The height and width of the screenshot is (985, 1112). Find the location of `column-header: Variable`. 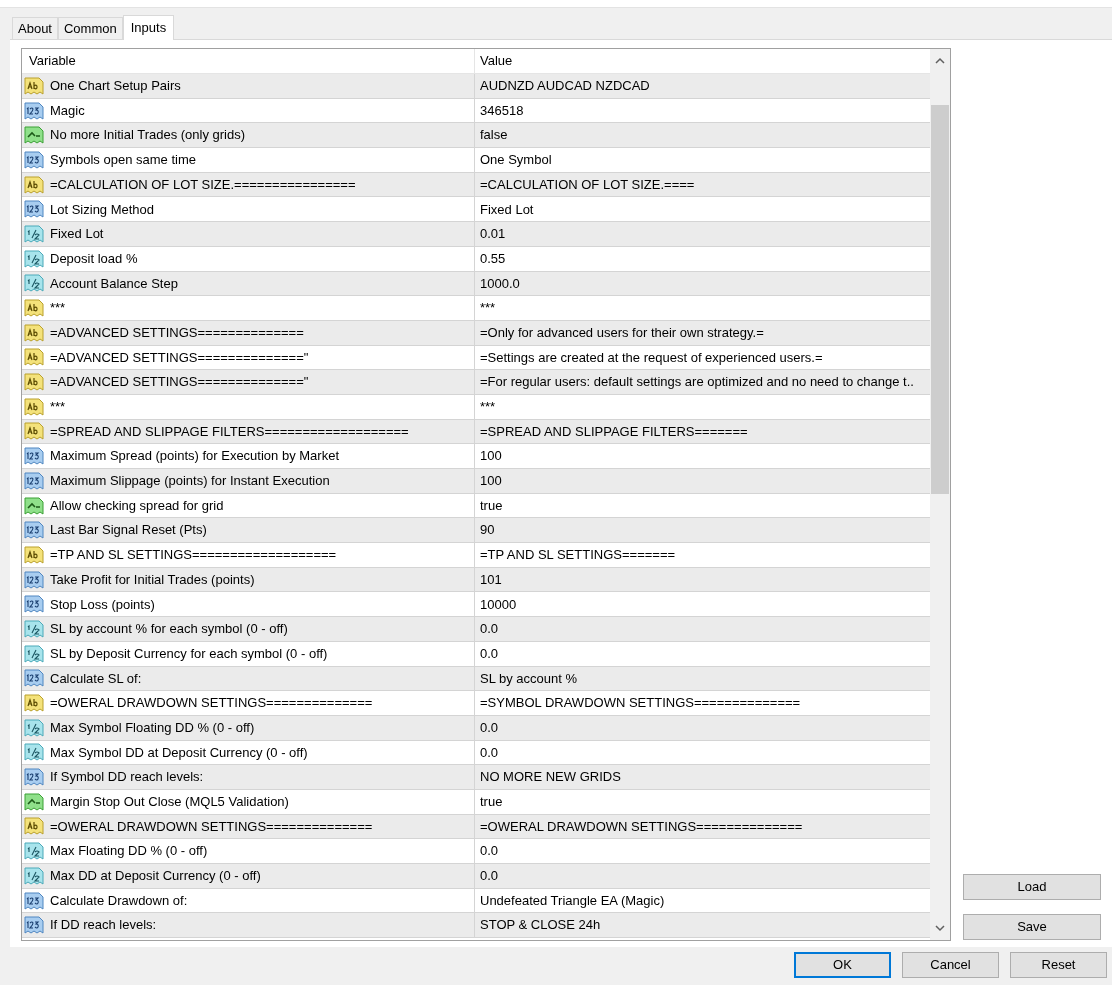

column-header: Variable is located at coordinates (248, 61).